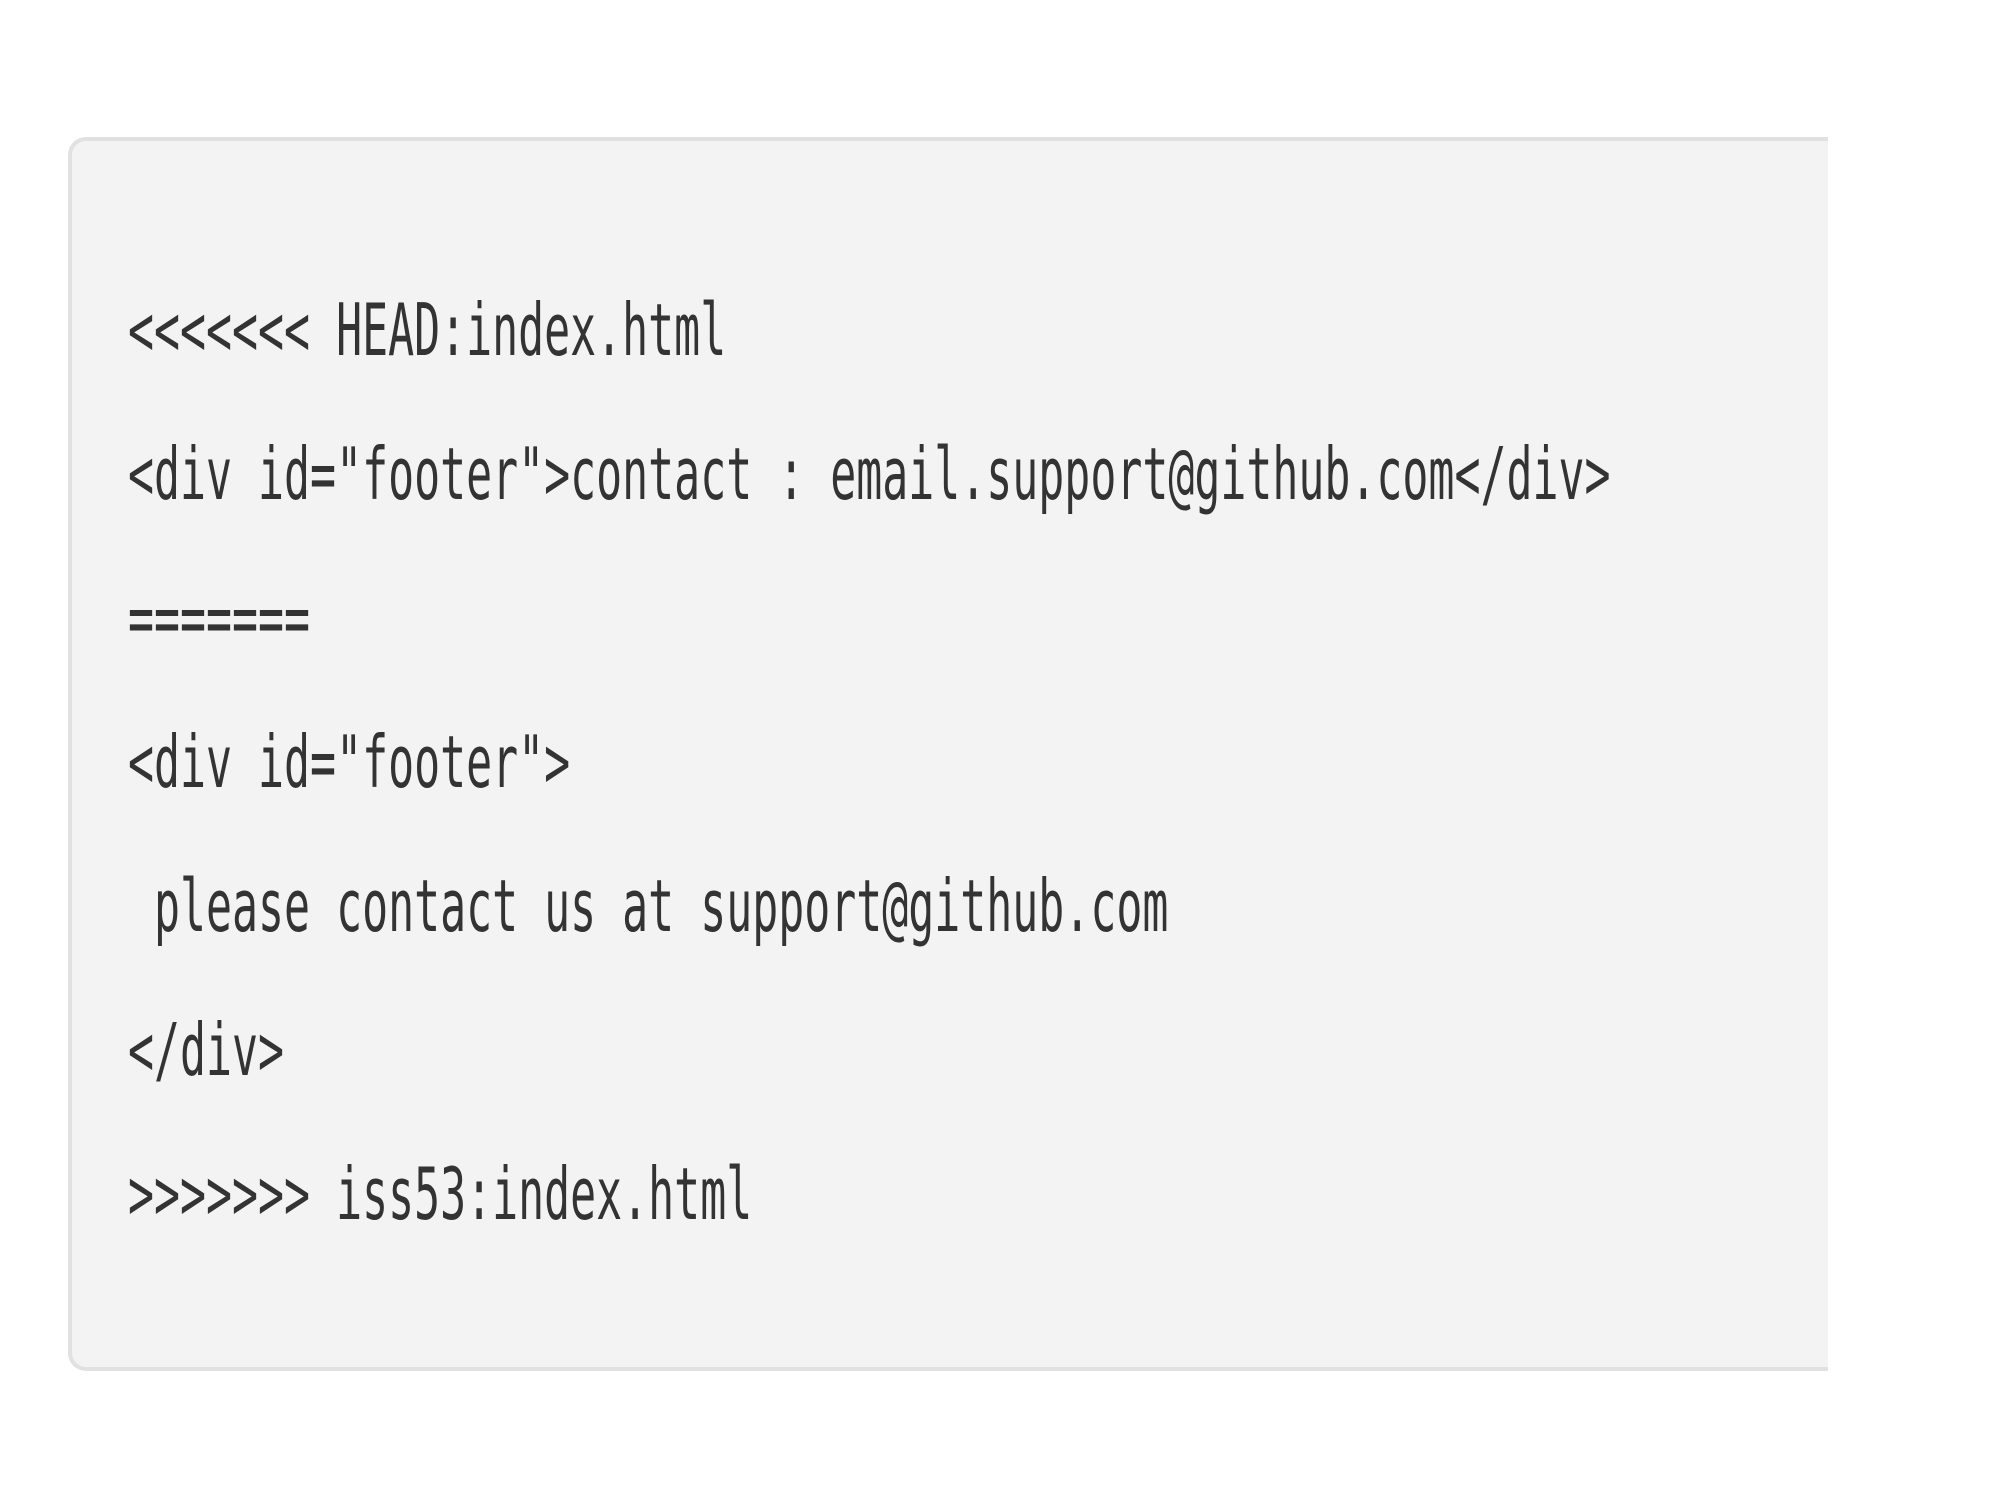  Describe the element at coordinates (349, 762) in the screenshot. I see `branch-footer-open-line: <div id="footer">` at that location.